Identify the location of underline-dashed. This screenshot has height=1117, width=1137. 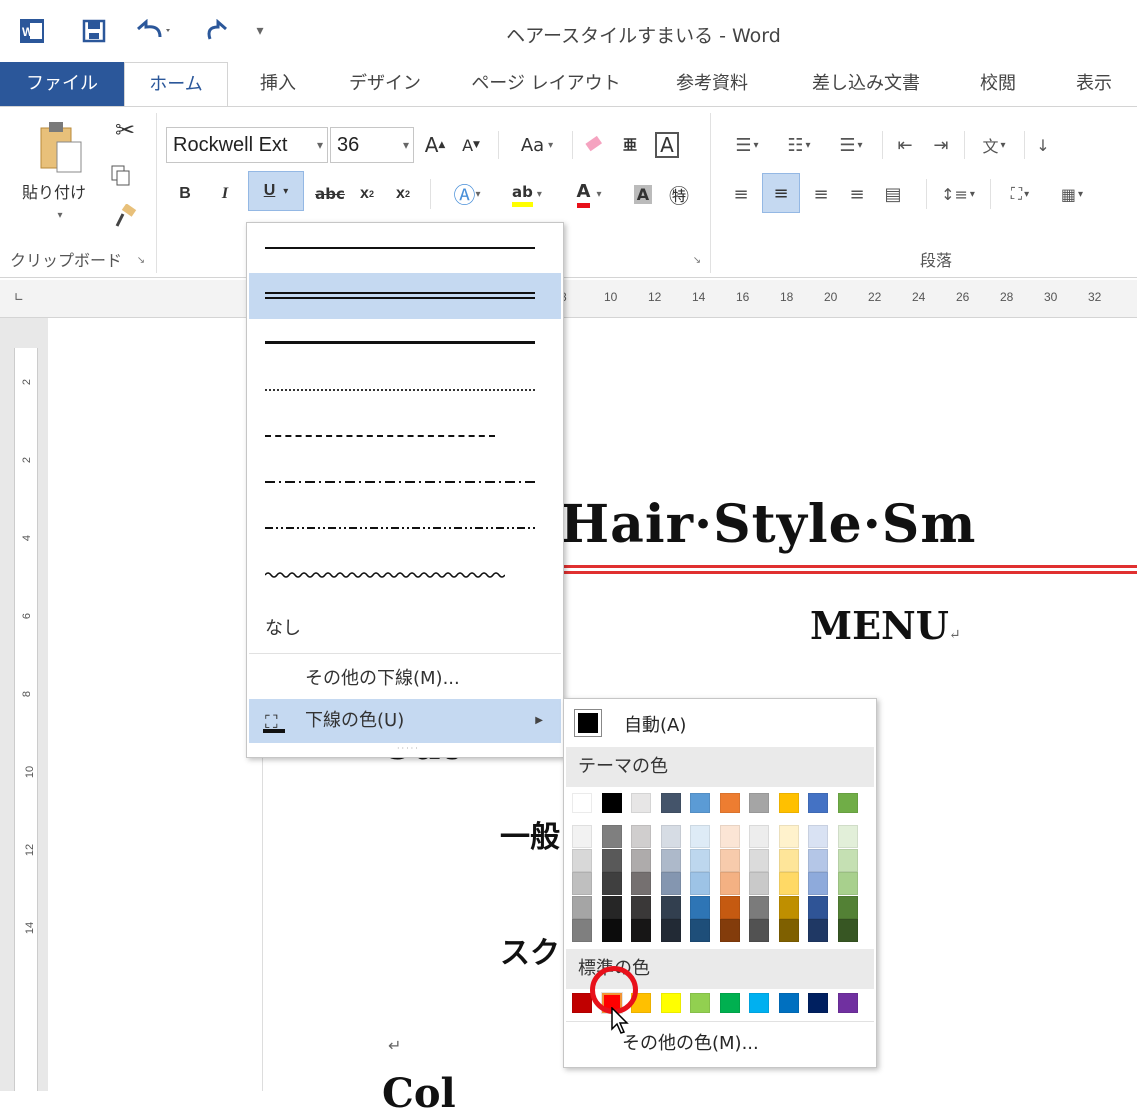
(405, 436).